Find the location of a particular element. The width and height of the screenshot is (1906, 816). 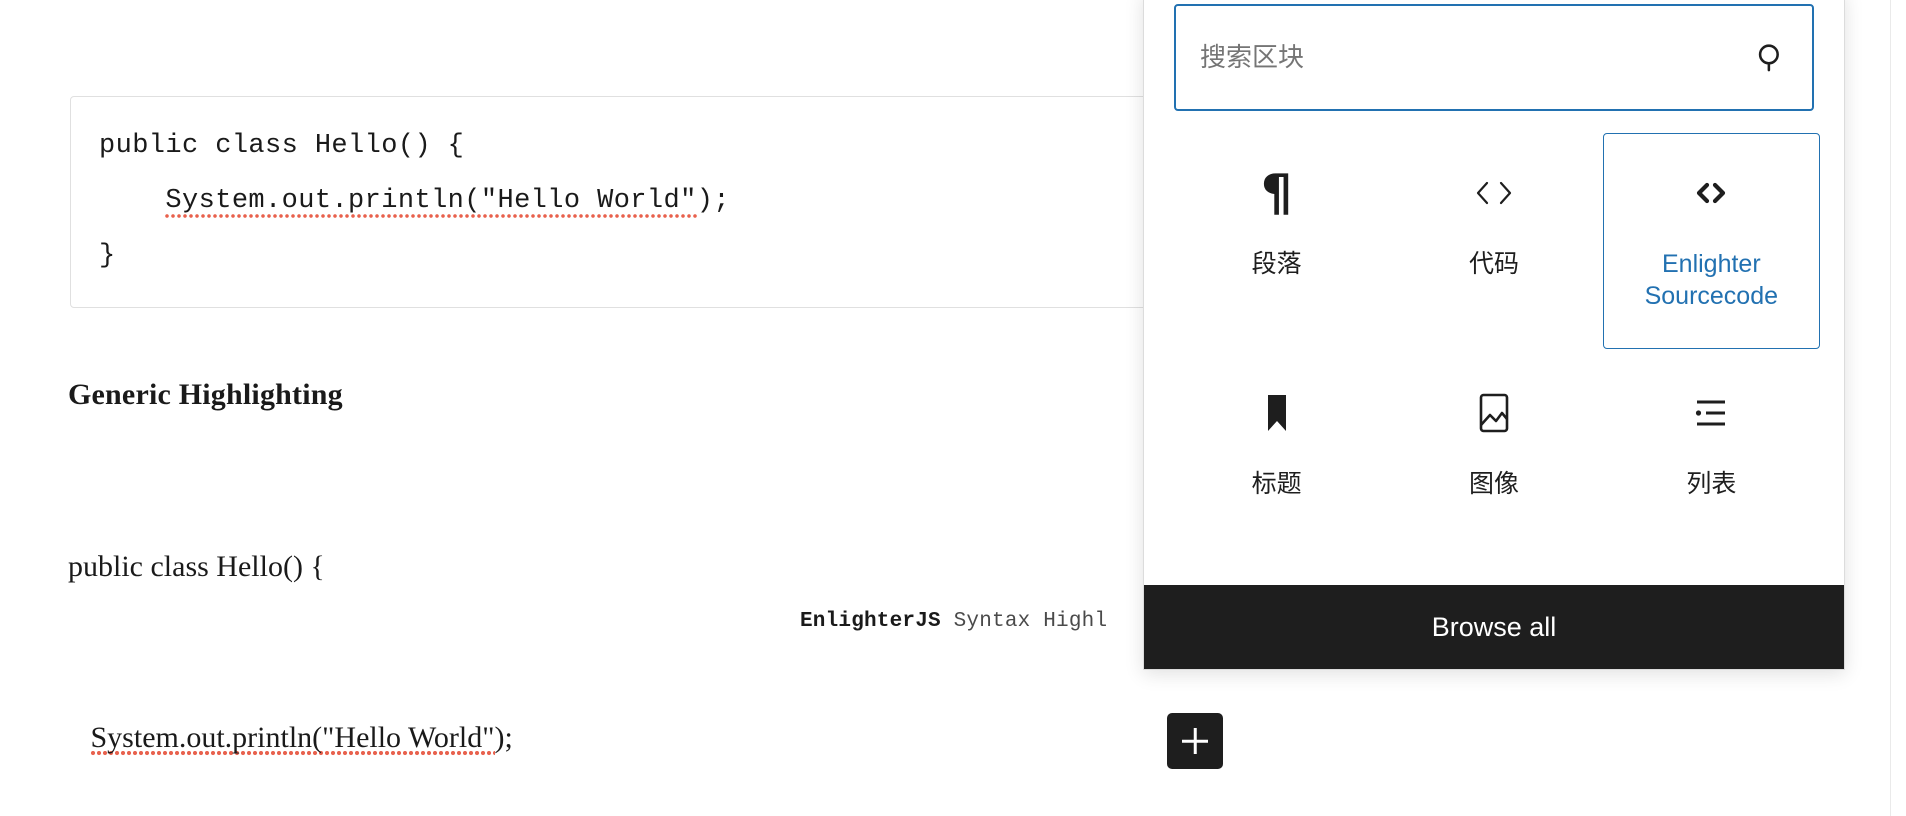

block-tile-label-code: 代码 is located at coordinates (1493, 264).